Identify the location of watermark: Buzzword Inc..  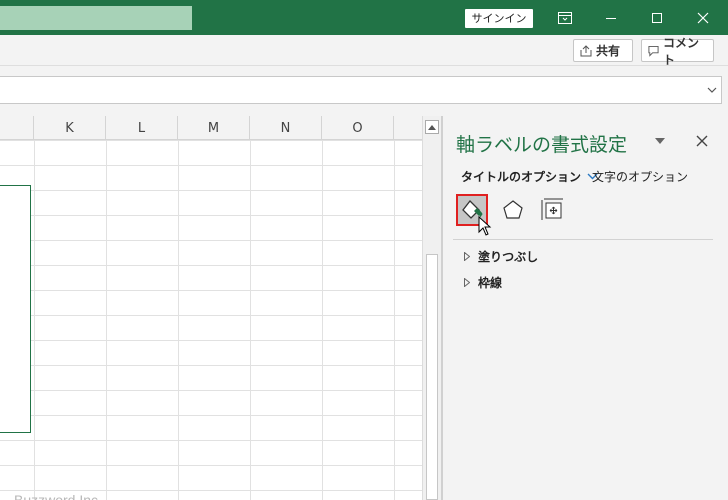
(58, 496).